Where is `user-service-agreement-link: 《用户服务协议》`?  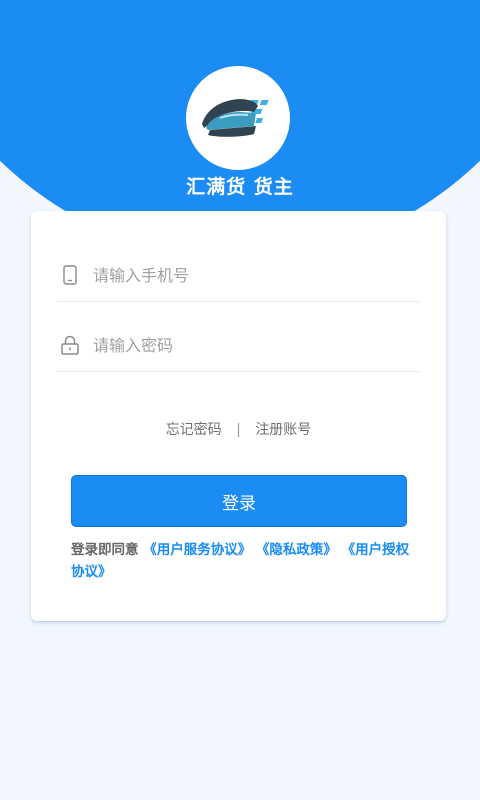
user-service-agreement-link: 《用户服务协议》 is located at coordinates (197, 550).